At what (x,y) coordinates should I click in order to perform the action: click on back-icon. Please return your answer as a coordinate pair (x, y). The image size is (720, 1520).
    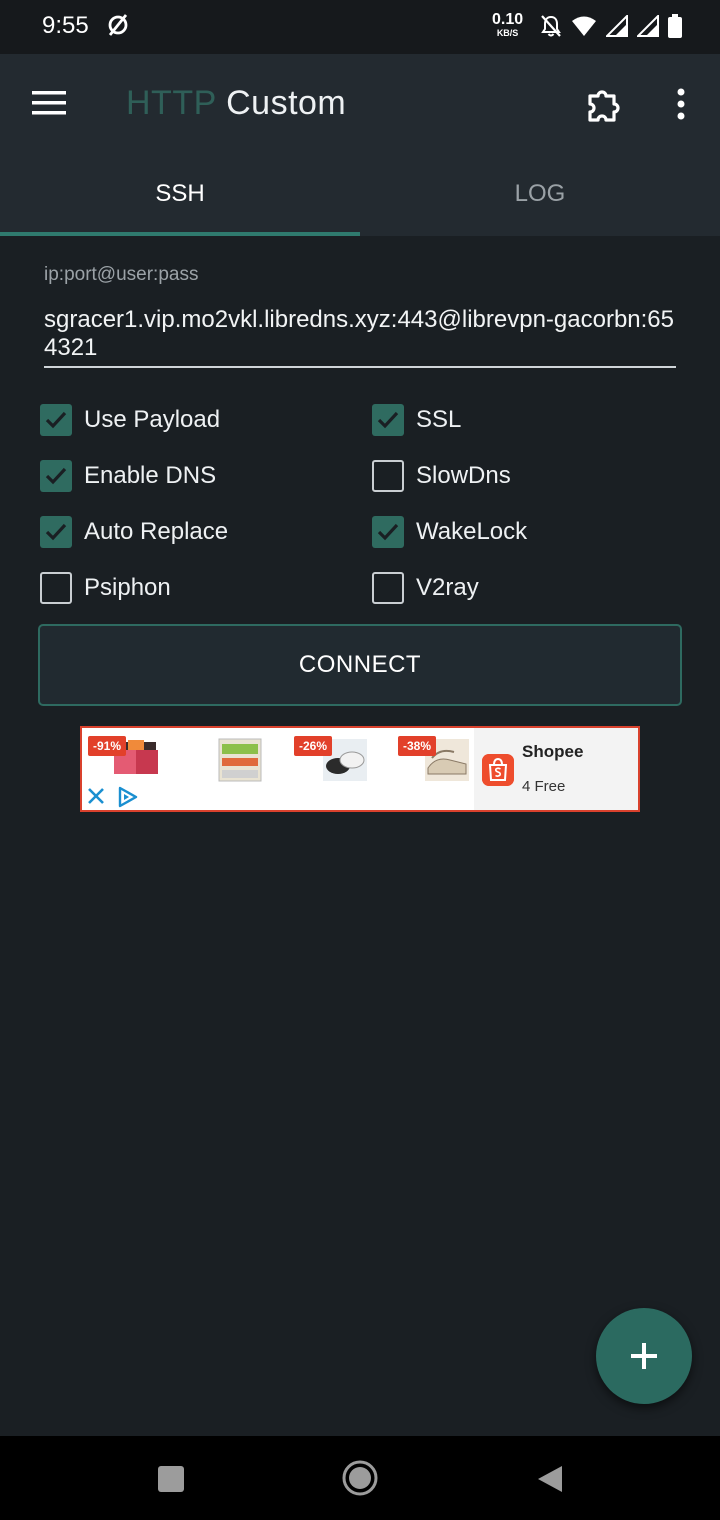
    Looking at the image, I should click on (550, 1479).